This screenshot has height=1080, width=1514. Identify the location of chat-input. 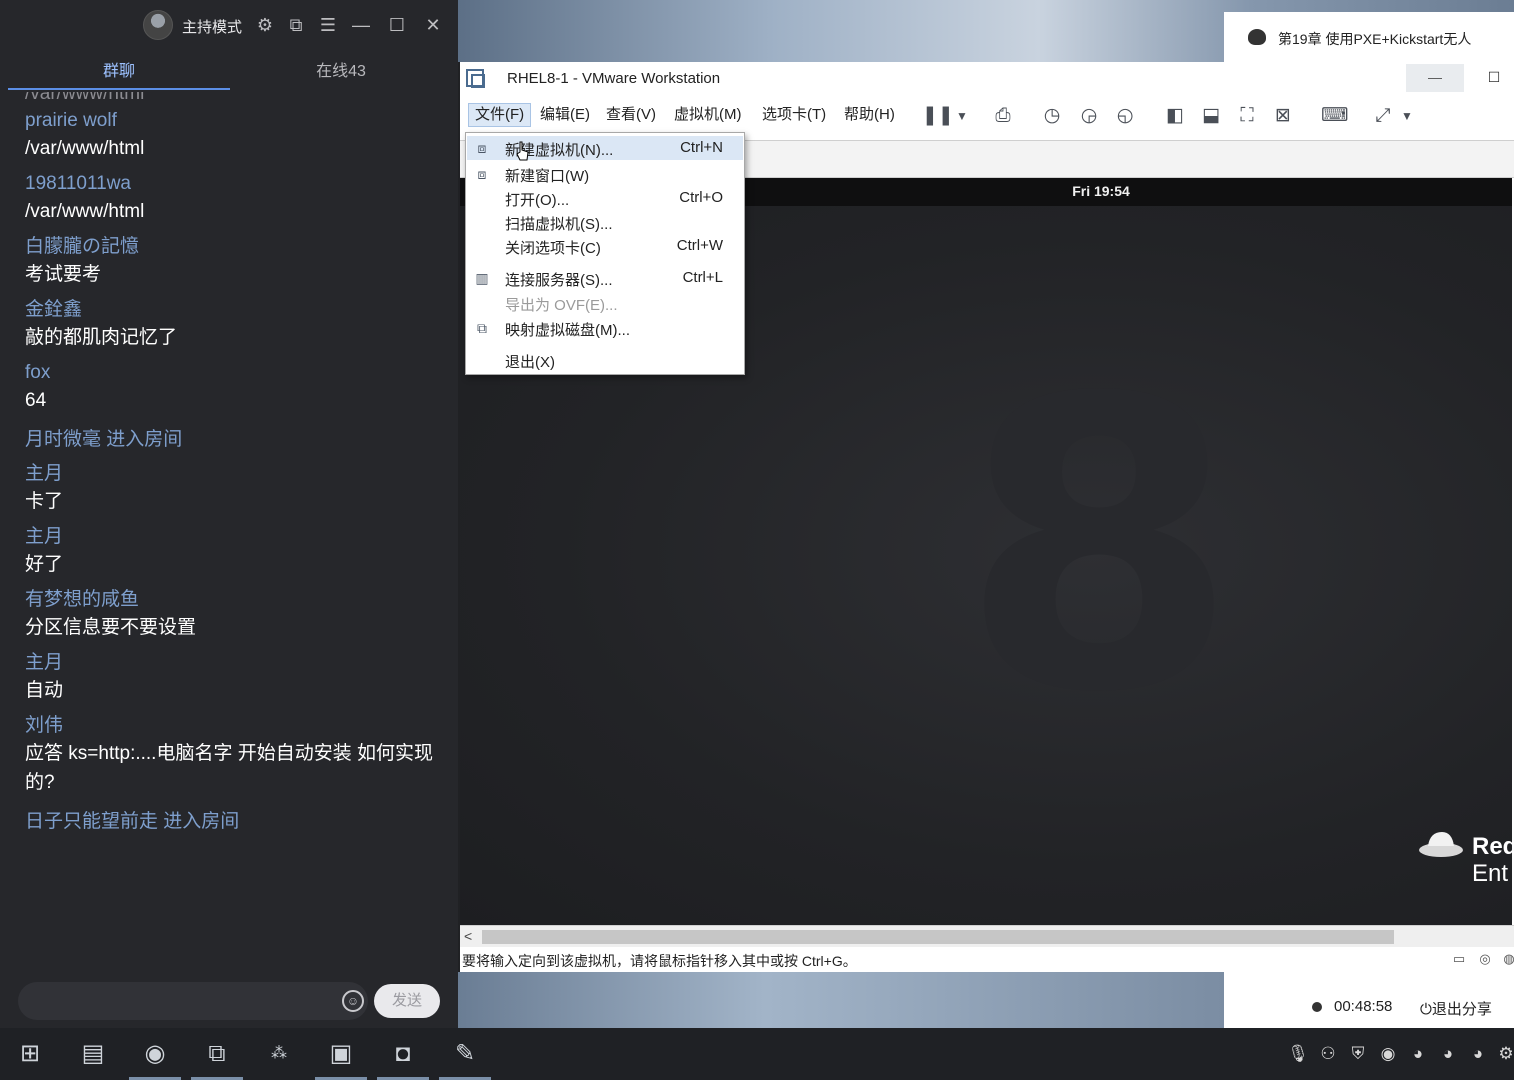
(193, 1001).